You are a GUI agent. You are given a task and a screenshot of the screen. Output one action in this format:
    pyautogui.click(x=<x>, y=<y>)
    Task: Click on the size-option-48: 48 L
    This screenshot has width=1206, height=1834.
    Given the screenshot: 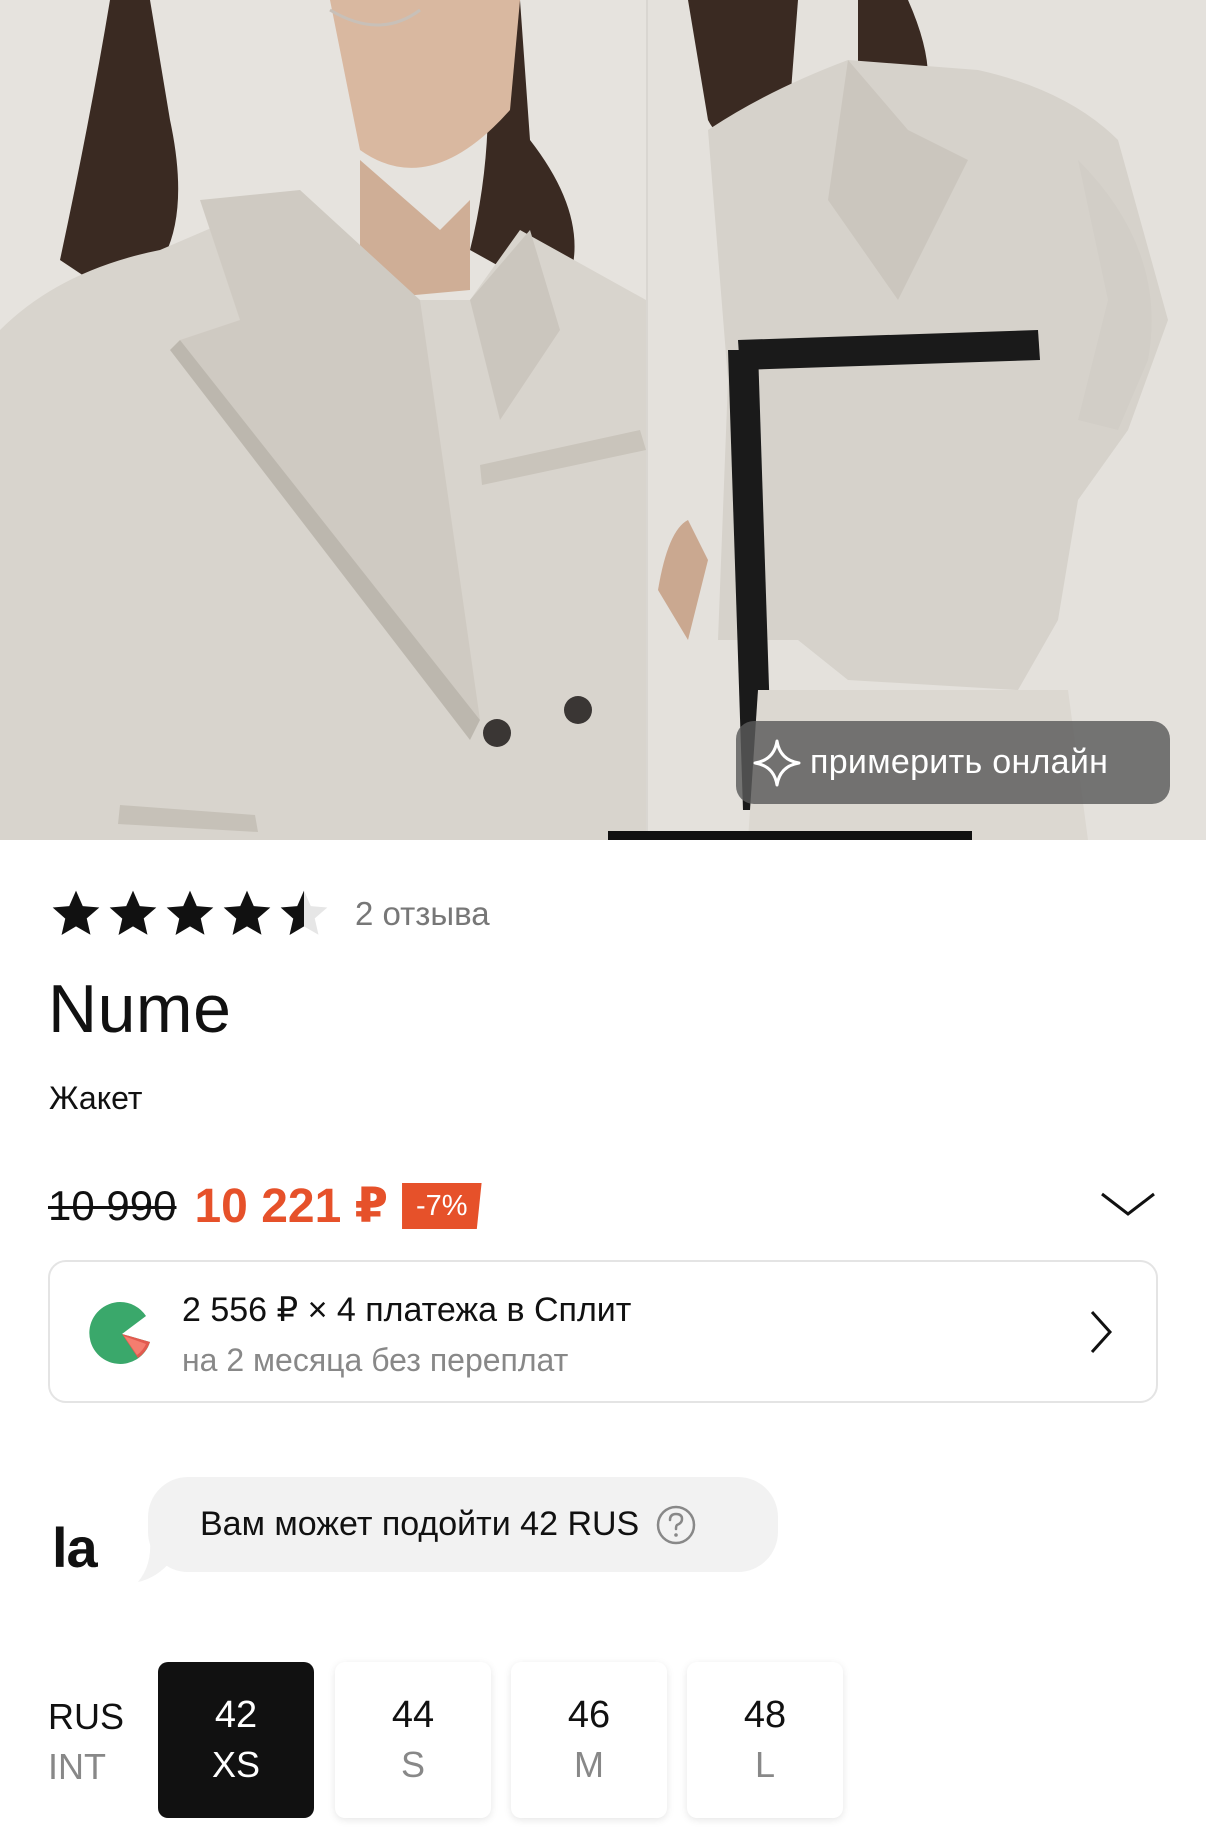 What is the action you would take?
    pyautogui.click(x=765, y=1740)
    